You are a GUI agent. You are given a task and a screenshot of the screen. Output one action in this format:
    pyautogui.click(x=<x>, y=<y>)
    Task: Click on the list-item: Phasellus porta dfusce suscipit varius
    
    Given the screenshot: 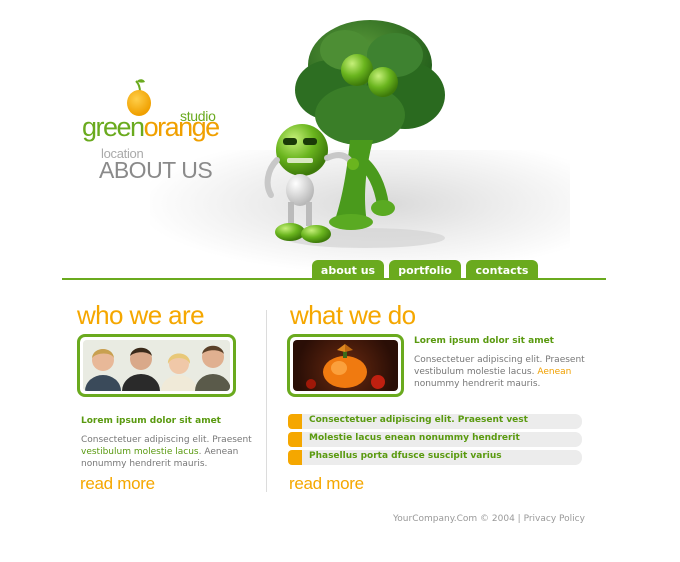 What is the action you would take?
    pyautogui.click(x=435, y=457)
    